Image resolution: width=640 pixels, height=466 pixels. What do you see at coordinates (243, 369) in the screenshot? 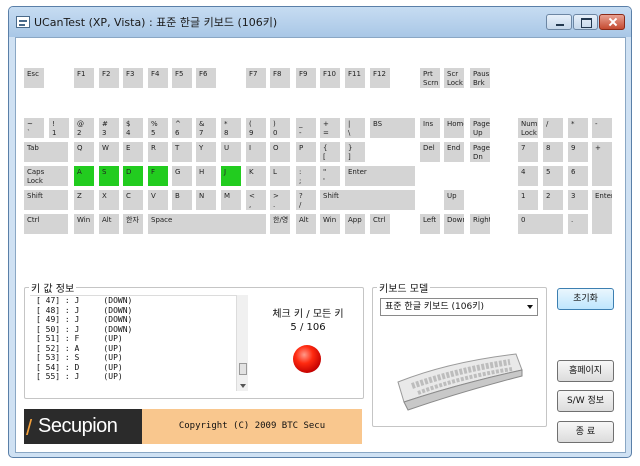
I see `scrollbar-thumb` at bounding box center [243, 369].